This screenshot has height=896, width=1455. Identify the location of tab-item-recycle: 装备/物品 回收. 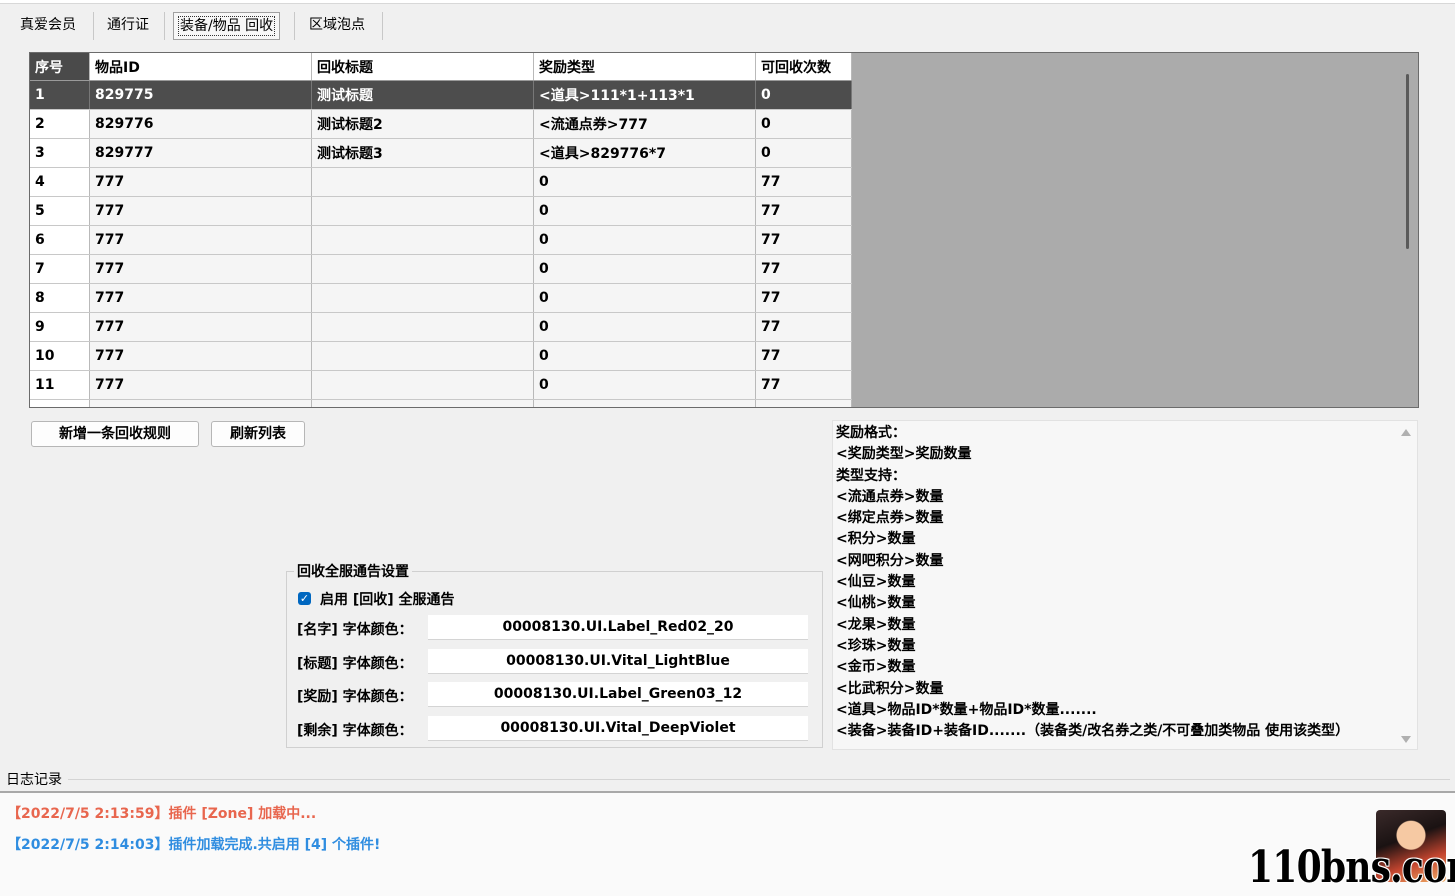
(227, 26).